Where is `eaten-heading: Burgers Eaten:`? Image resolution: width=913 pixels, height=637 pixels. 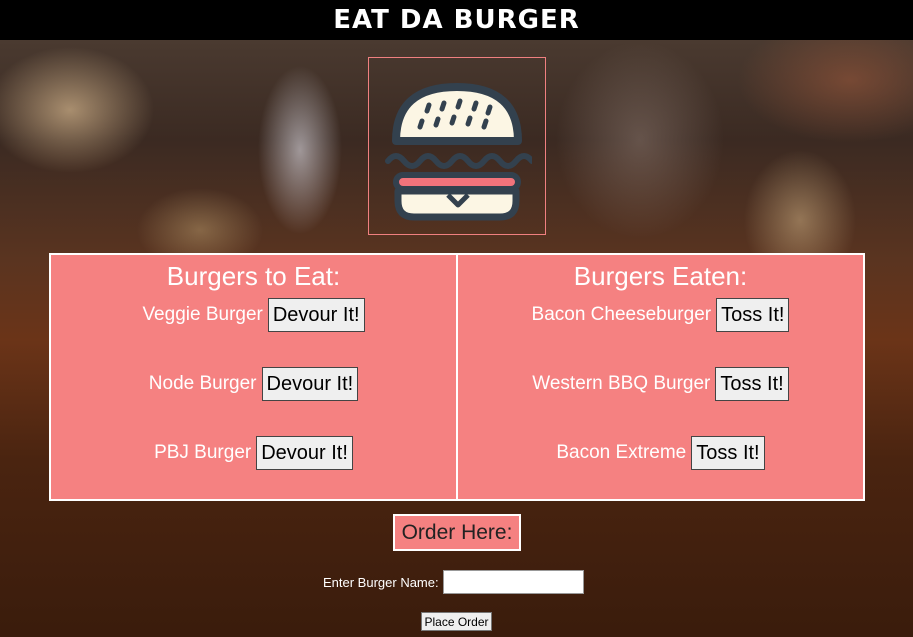
eaten-heading: Burgers Eaten: is located at coordinates (660, 276).